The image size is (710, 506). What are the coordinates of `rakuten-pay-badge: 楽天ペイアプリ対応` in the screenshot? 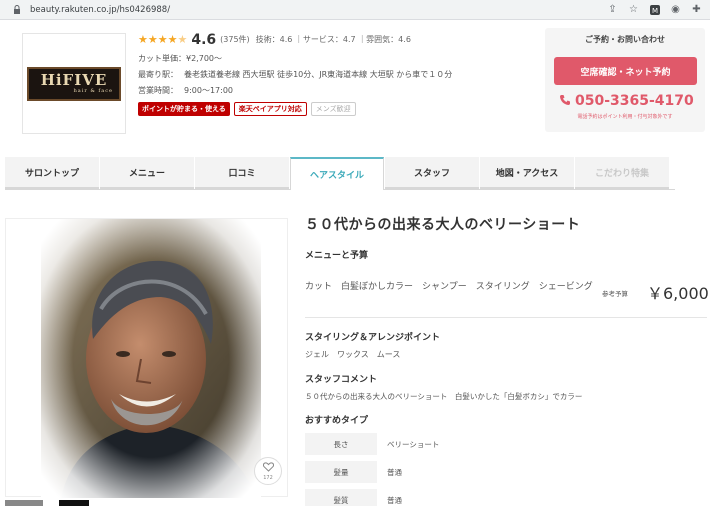 It's located at (270, 109).